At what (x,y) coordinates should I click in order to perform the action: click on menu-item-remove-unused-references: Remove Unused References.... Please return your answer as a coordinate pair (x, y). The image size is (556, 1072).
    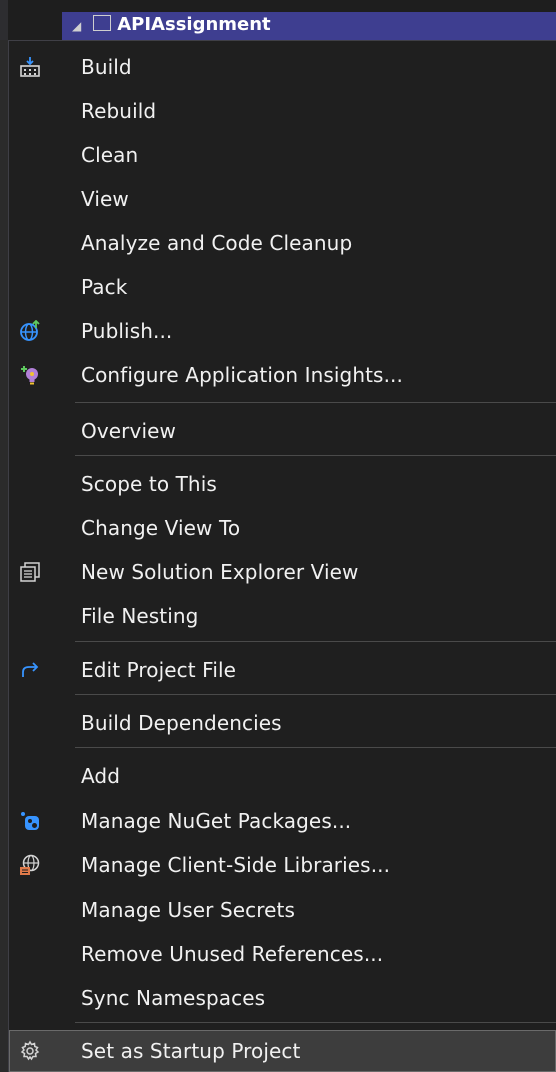
    Looking at the image, I should click on (282, 954).